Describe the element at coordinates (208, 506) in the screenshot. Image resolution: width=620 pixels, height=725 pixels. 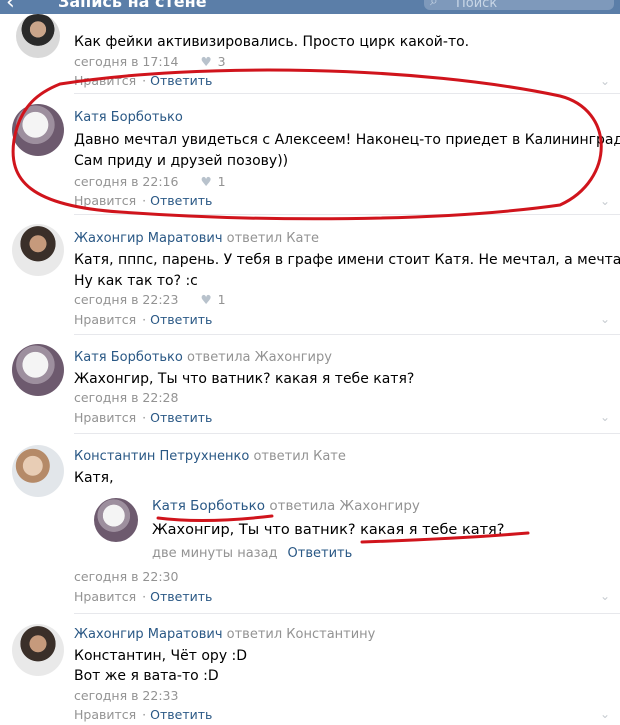
I see `quote-author-name: Катя Борботько` at that location.